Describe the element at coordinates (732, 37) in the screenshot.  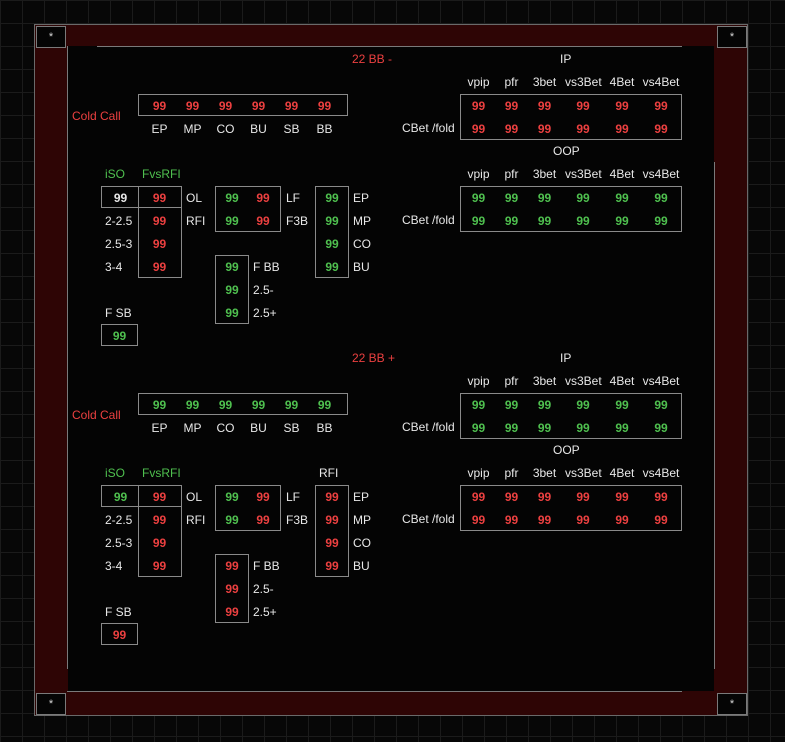
I see `corner-handle-top-right: *` at that location.